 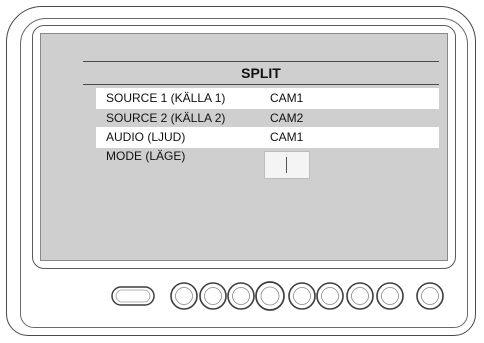 I want to click on button-panel, so click(x=277, y=296).